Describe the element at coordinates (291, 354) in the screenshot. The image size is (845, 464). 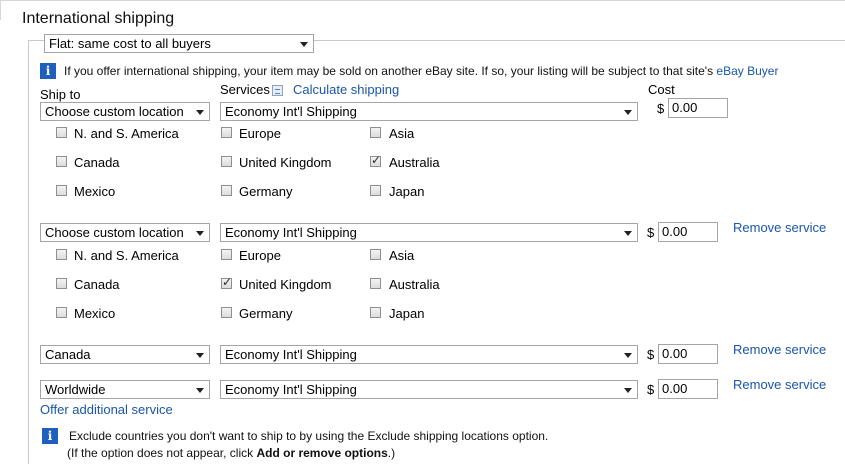
I see `service-value-3: Economy Int'l Shipping` at that location.